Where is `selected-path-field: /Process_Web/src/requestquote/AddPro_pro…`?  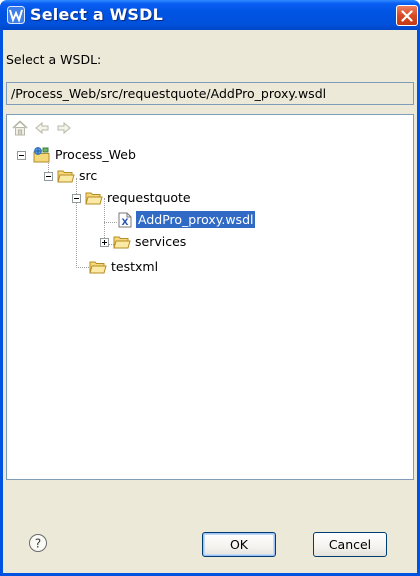 selected-path-field: /Process_Web/src/requestquote/AddPro_pro… is located at coordinates (210, 93).